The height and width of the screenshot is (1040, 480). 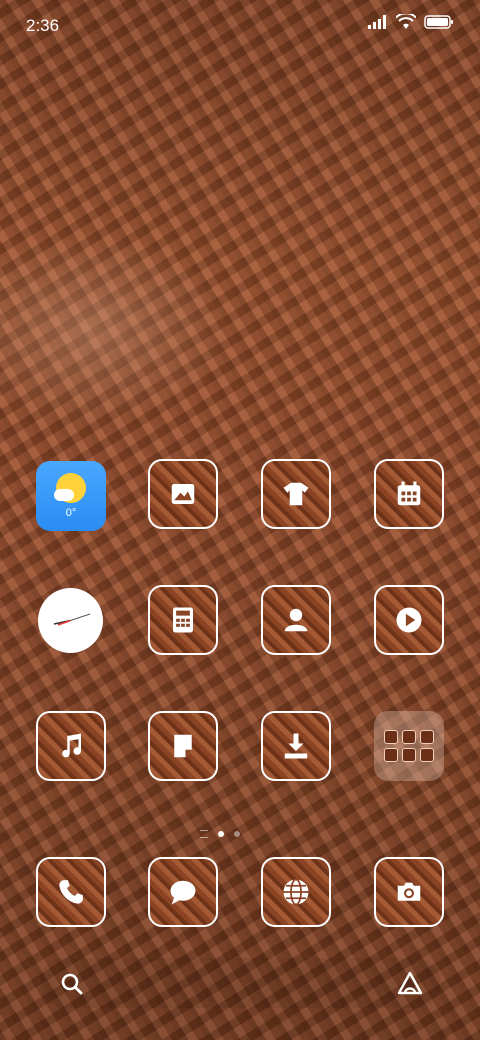 What do you see at coordinates (237, 834) in the screenshot?
I see `page-dot` at bounding box center [237, 834].